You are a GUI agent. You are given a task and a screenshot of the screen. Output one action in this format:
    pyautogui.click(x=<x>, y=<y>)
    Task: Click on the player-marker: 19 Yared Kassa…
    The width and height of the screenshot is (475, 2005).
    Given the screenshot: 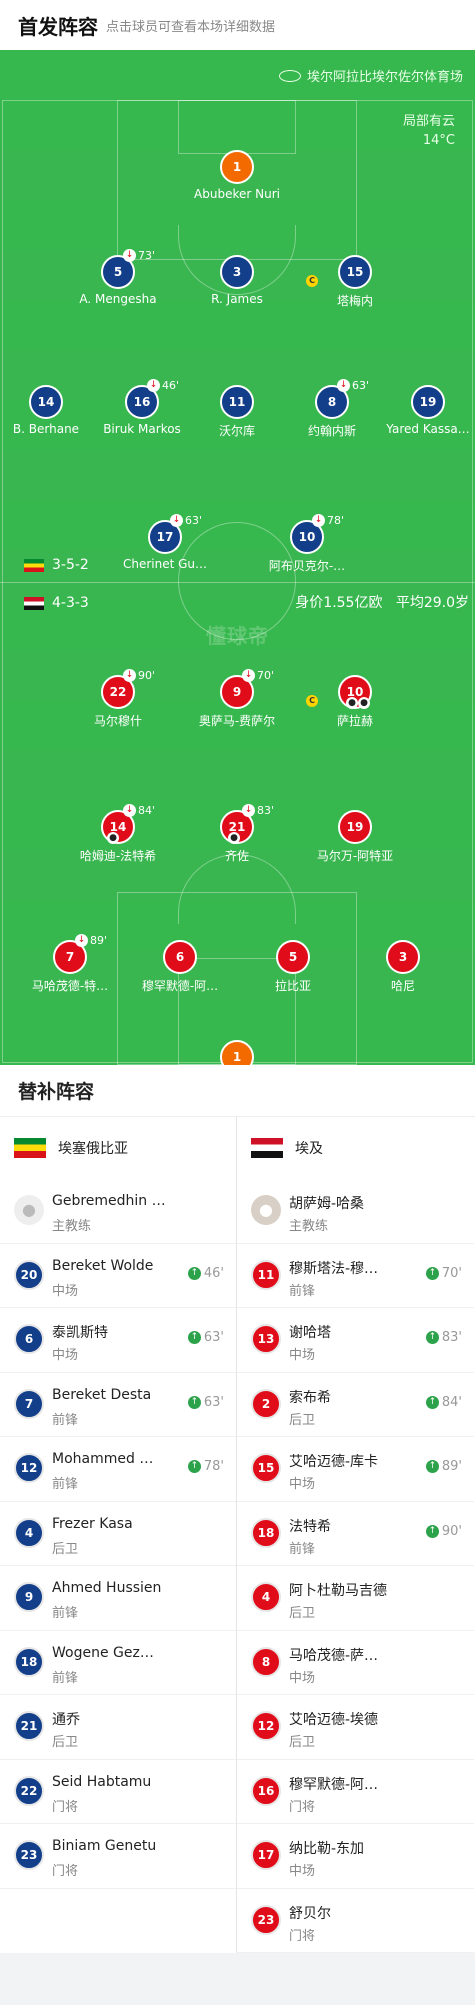 What is the action you would take?
    pyautogui.click(x=424, y=410)
    